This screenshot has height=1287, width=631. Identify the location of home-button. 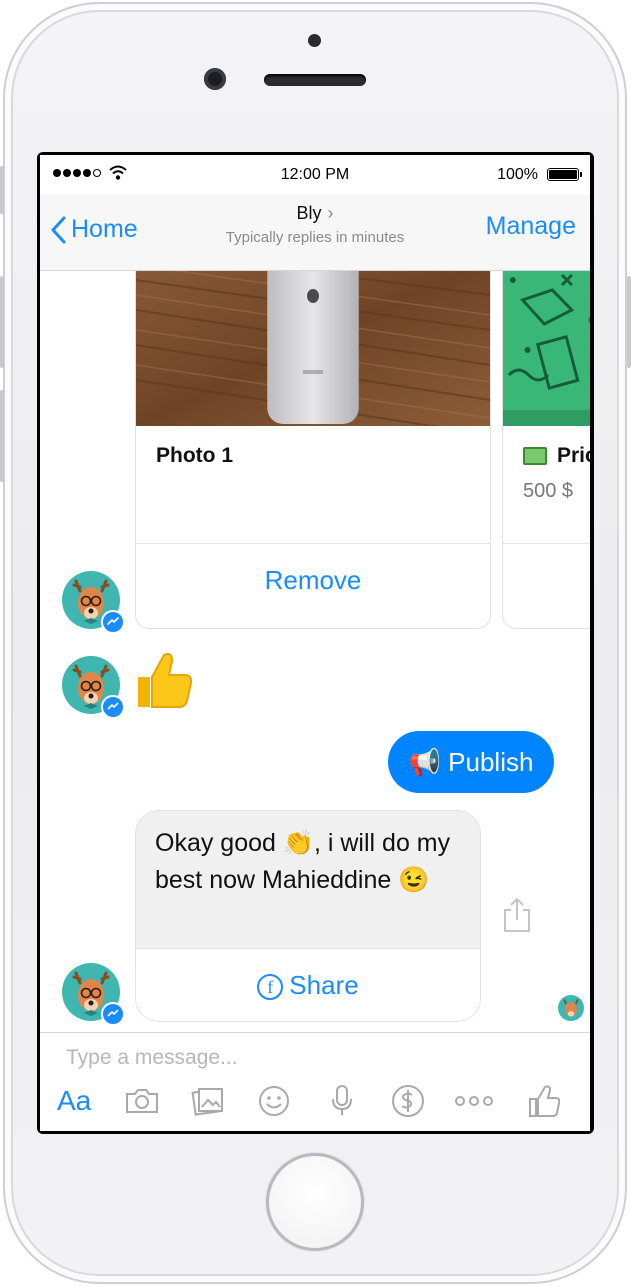
(315, 1202).